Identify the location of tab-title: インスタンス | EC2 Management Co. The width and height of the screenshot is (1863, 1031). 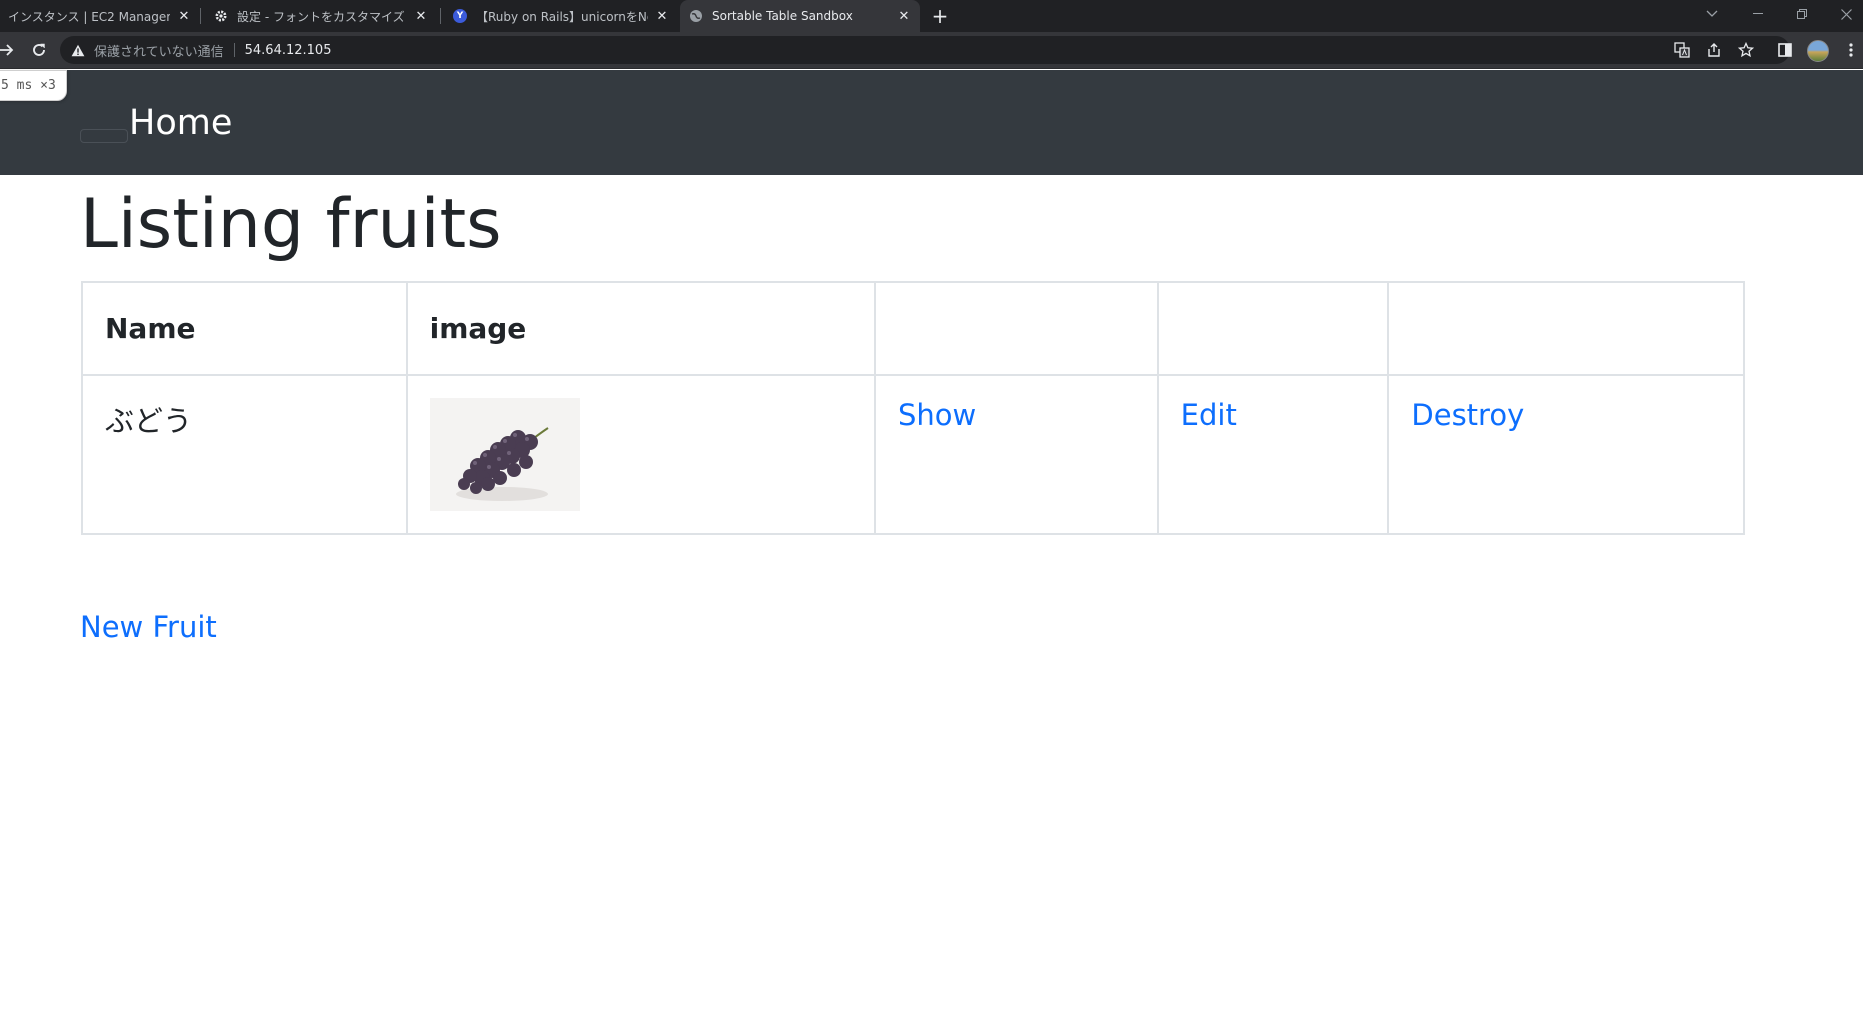
(89, 16).